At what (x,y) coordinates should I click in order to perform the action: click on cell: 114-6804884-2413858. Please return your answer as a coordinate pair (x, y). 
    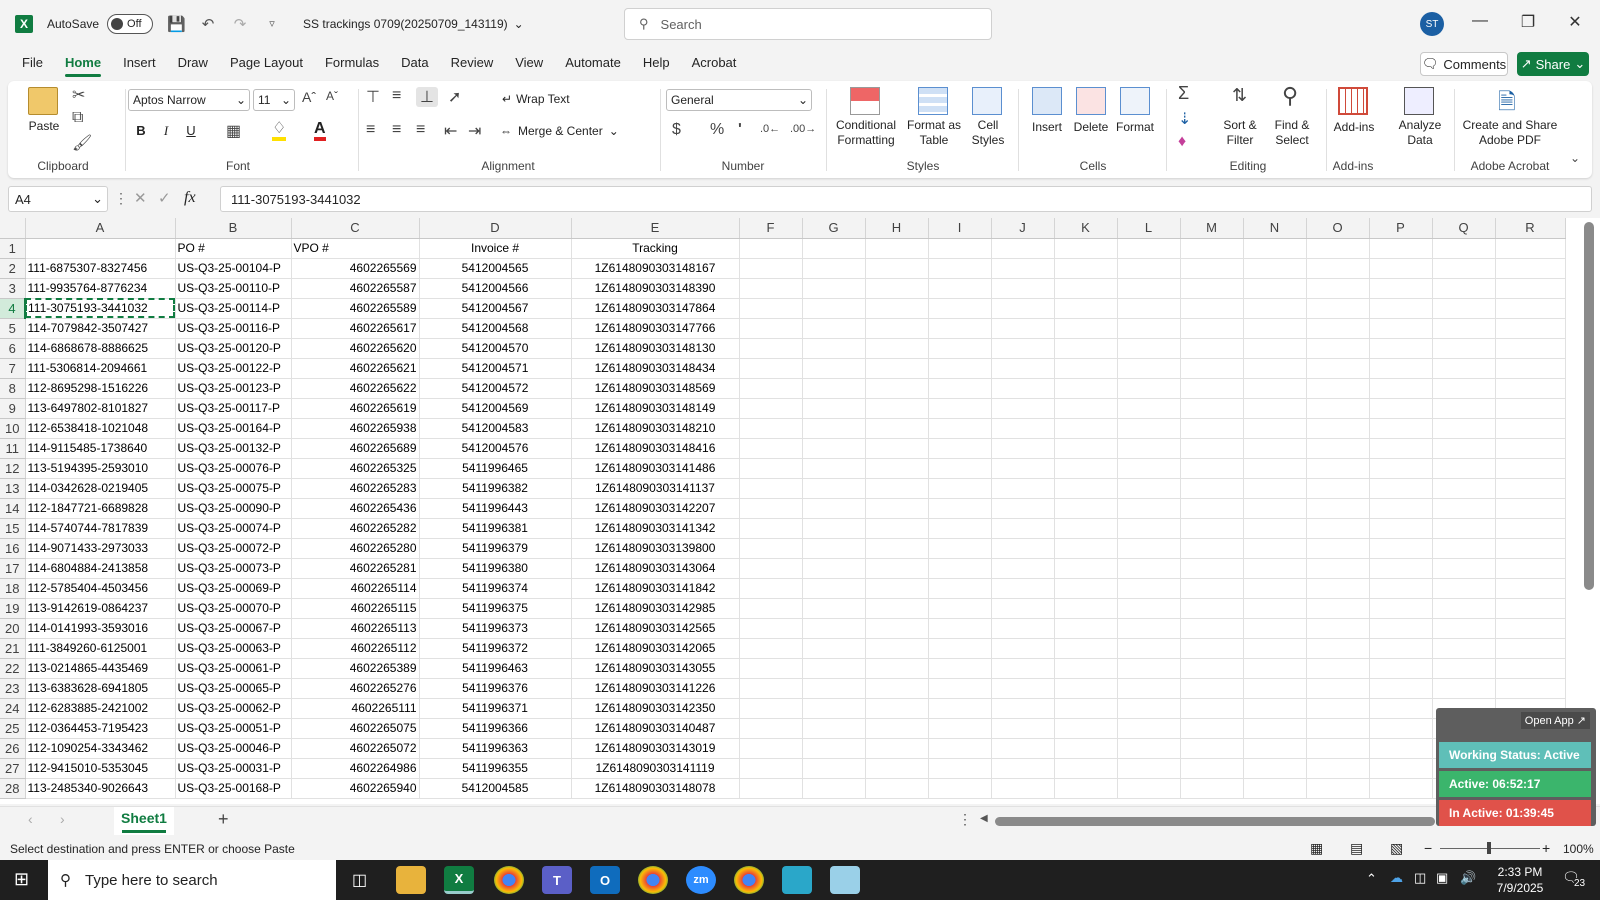
    Looking at the image, I should click on (100, 568).